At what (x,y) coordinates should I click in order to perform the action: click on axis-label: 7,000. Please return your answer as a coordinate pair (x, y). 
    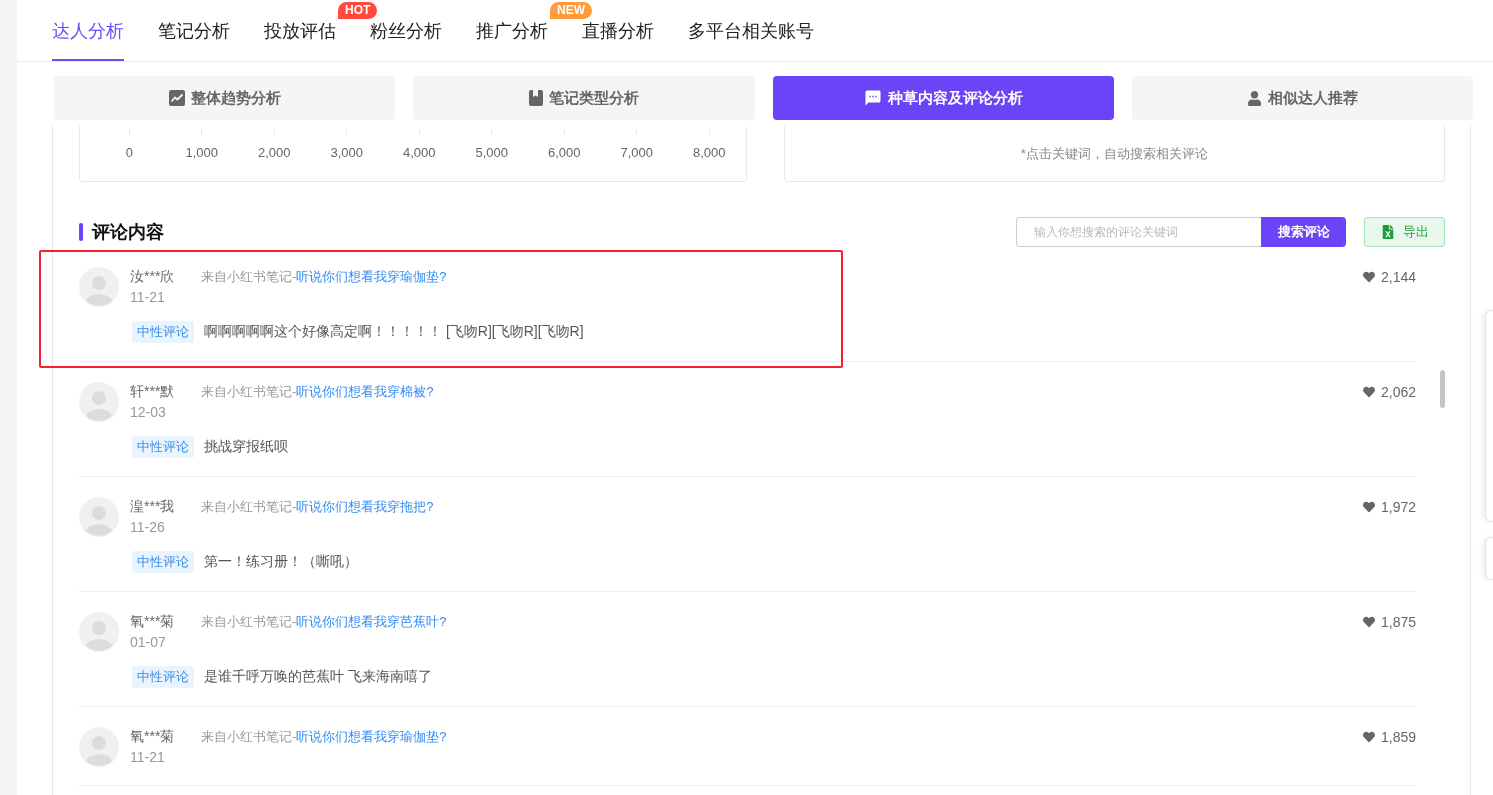
    Looking at the image, I should click on (636, 153).